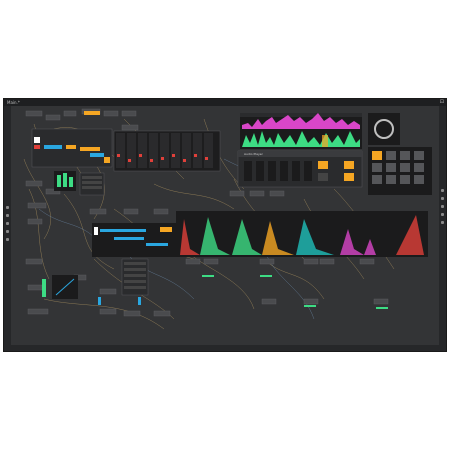 This screenshot has height=450, width=450. What do you see at coordinates (60, 287) in the screenshot?
I see `xy-pad` at bounding box center [60, 287].